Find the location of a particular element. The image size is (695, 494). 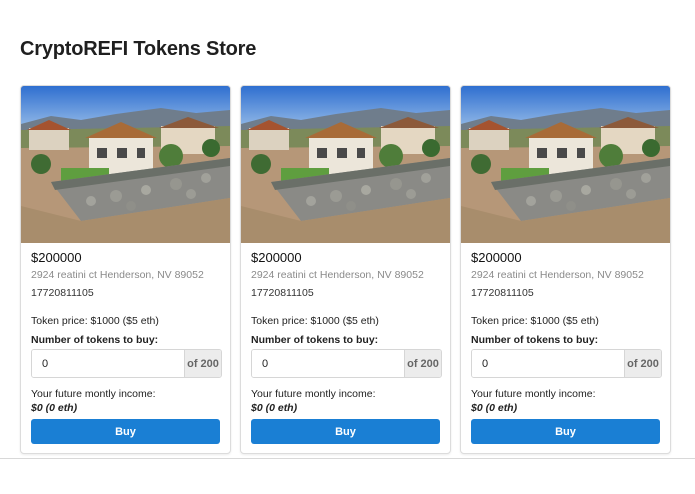

page-title: CryptoREFI Tokens Store is located at coordinates (138, 49).